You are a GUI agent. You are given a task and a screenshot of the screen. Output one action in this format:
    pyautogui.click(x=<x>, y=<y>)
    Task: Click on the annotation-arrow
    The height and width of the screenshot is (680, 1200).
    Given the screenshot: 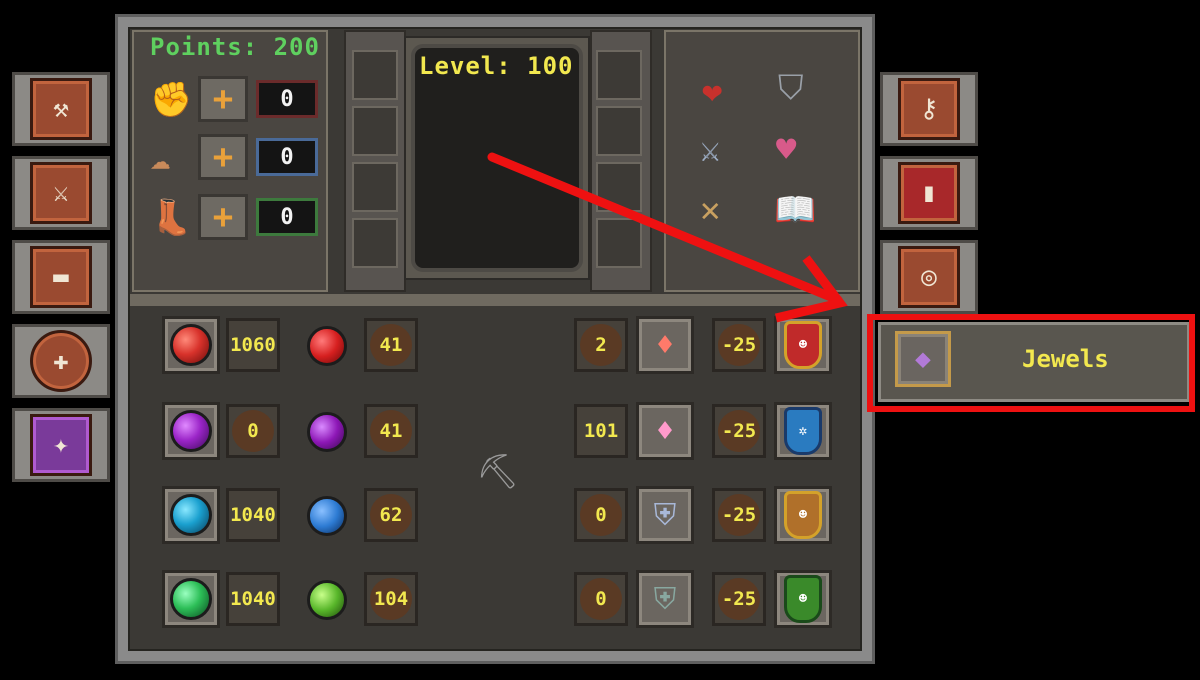 What is the action you would take?
    pyautogui.click(x=667, y=237)
    